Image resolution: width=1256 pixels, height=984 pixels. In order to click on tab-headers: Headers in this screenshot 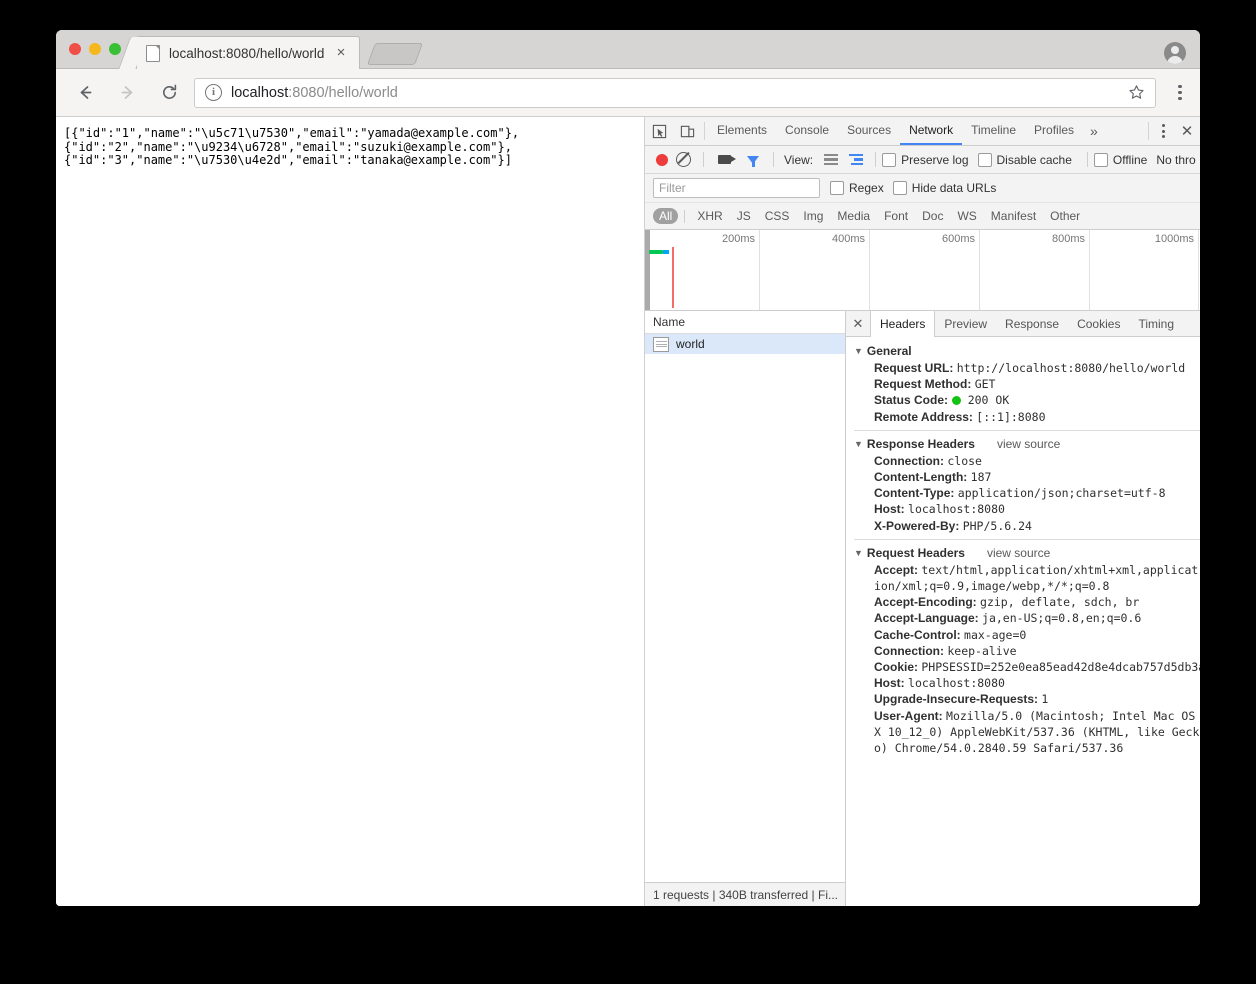, I will do `click(903, 324)`.